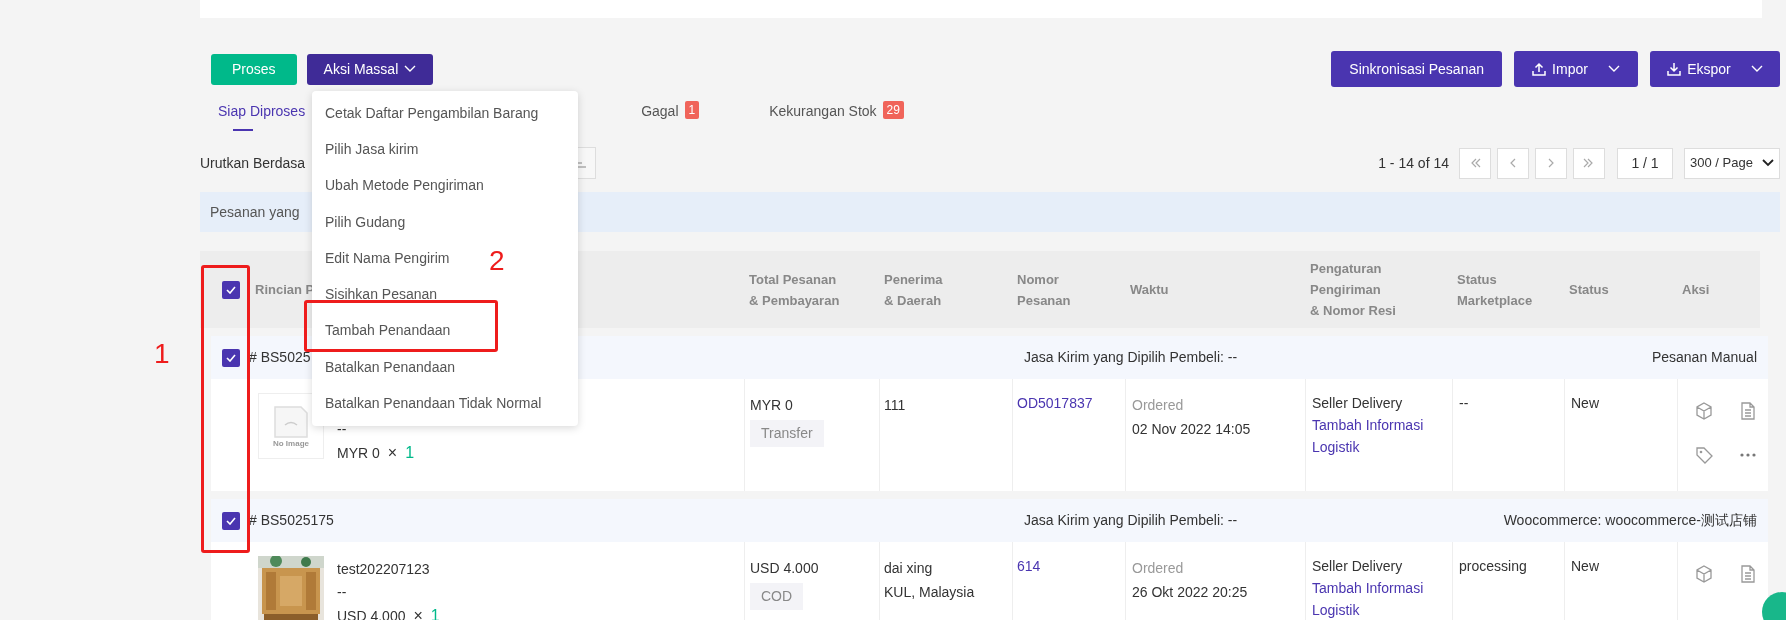 The image size is (1786, 620). What do you see at coordinates (1055, 403) in the screenshot?
I see `order-number-link: OD5017837` at bounding box center [1055, 403].